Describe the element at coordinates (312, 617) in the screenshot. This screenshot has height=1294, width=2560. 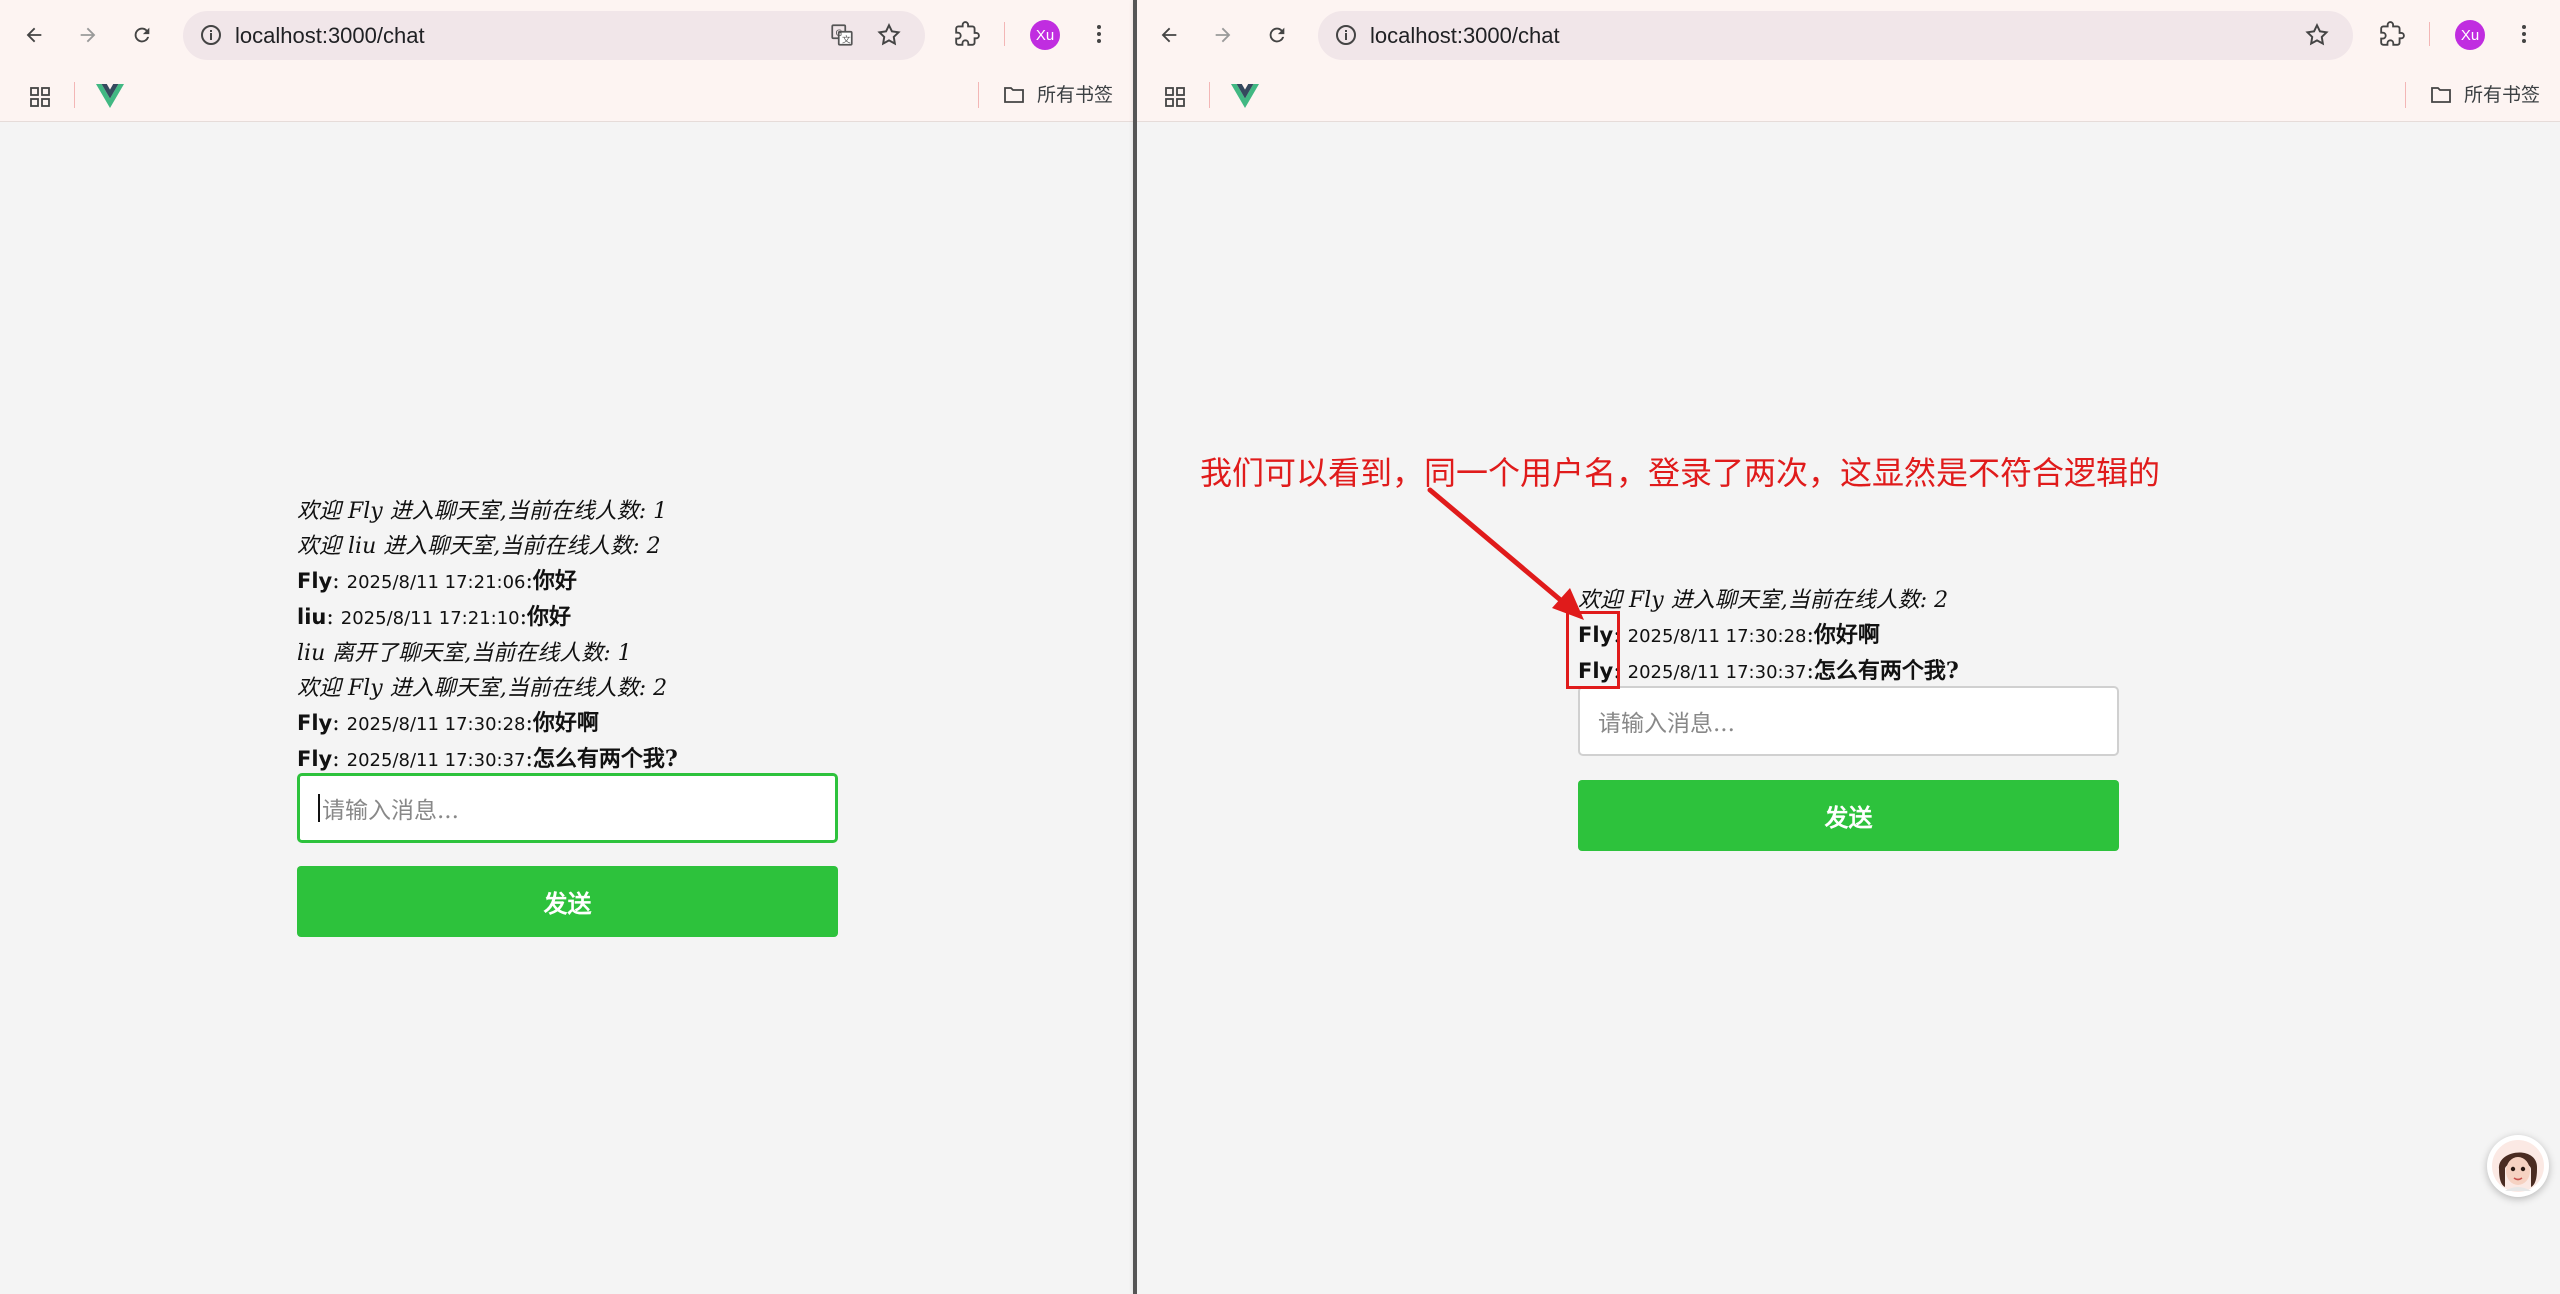
I see `message-username: liu` at that location.